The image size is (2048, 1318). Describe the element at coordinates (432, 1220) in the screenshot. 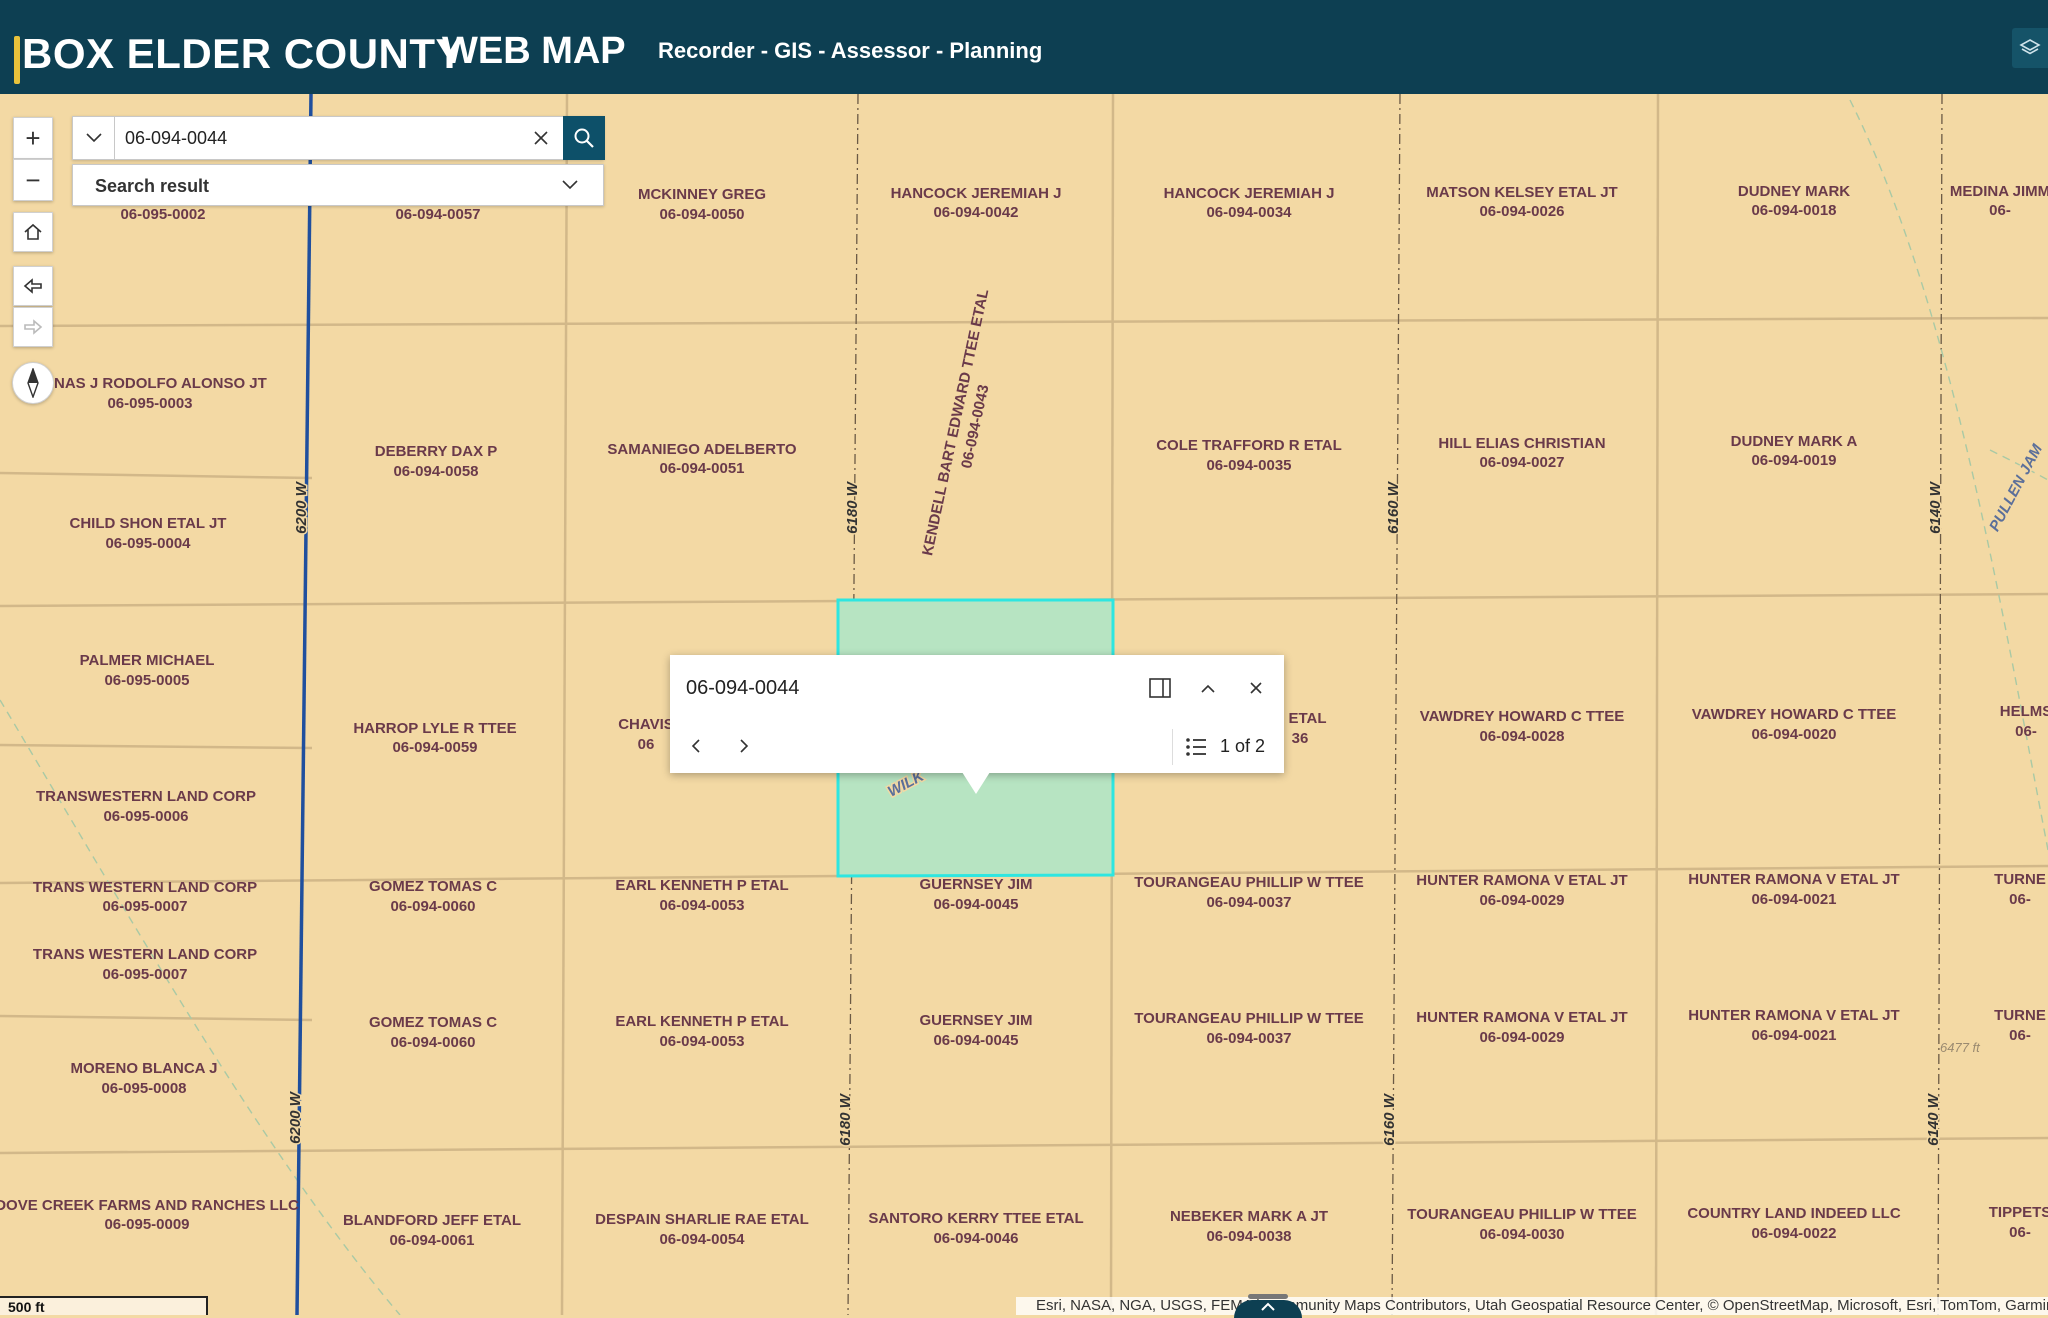

I see `parcel-owner: BLANDFORD JEFF ETAL` at that location.